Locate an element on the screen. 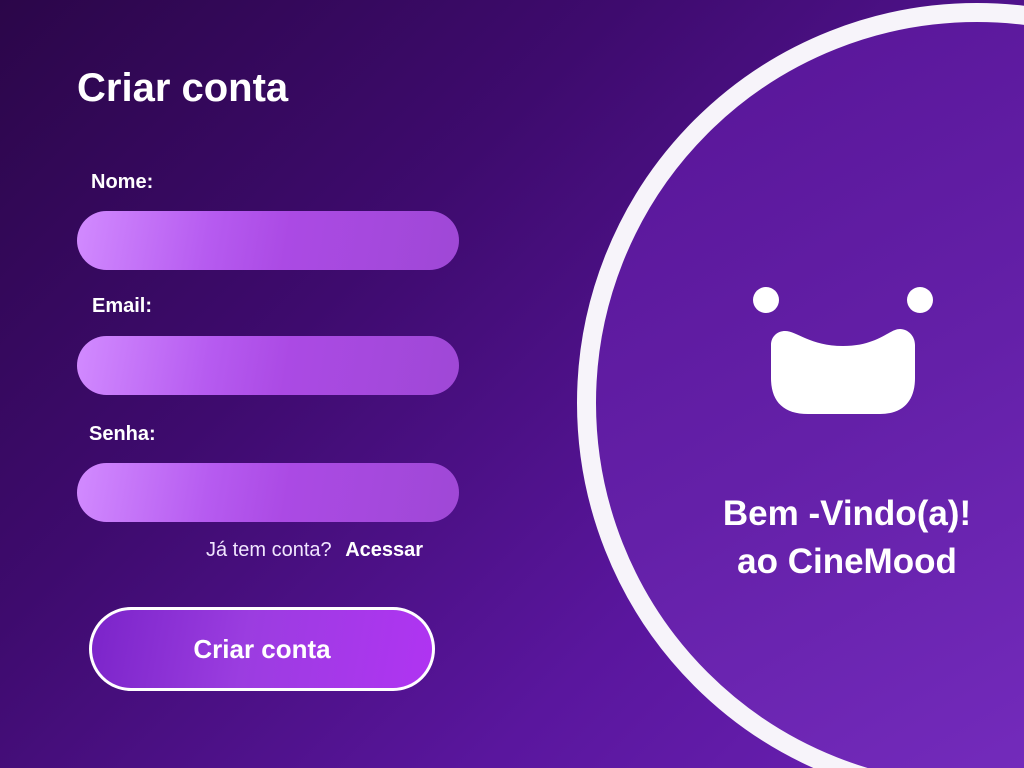 The width and height of the screenshot is (1024, 768). password-label: Senha: is located at coordinates (122, 434).